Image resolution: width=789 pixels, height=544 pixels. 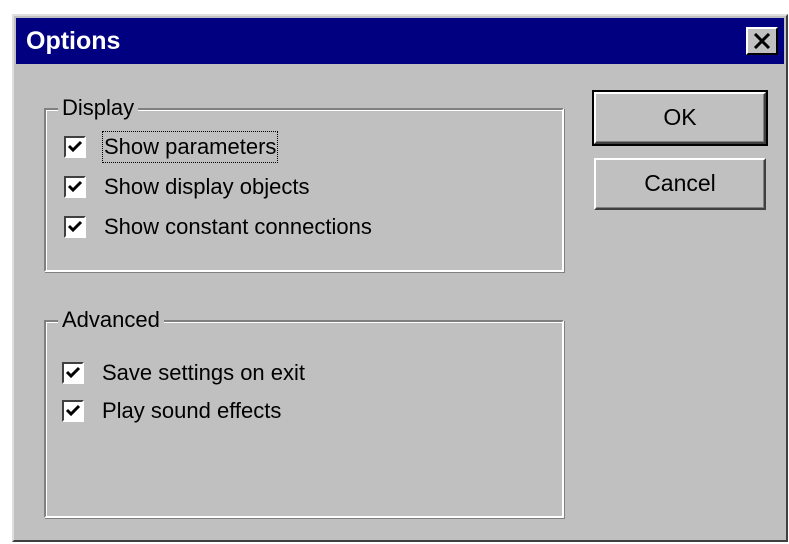 I want to click on checkbox-label: Save settings on exit, so click(x=204, y=372).